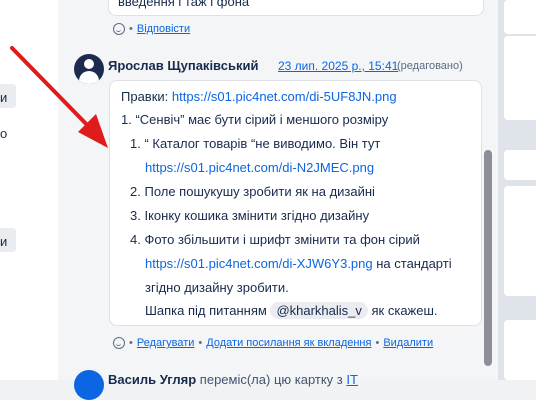 The width and height of the screenshot is (536, 400). I want to click on annotation-arrow-icon, so click(59, 97).